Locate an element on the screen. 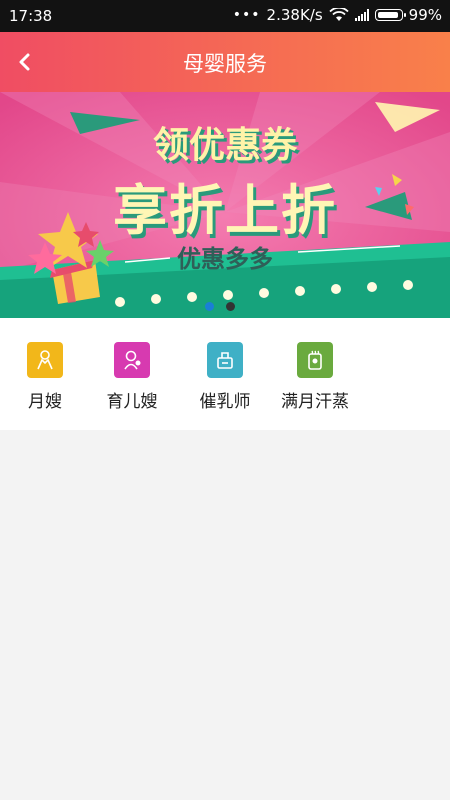 The image size is (450, 800). yuesao-icon is located at coordinates (45, 360).